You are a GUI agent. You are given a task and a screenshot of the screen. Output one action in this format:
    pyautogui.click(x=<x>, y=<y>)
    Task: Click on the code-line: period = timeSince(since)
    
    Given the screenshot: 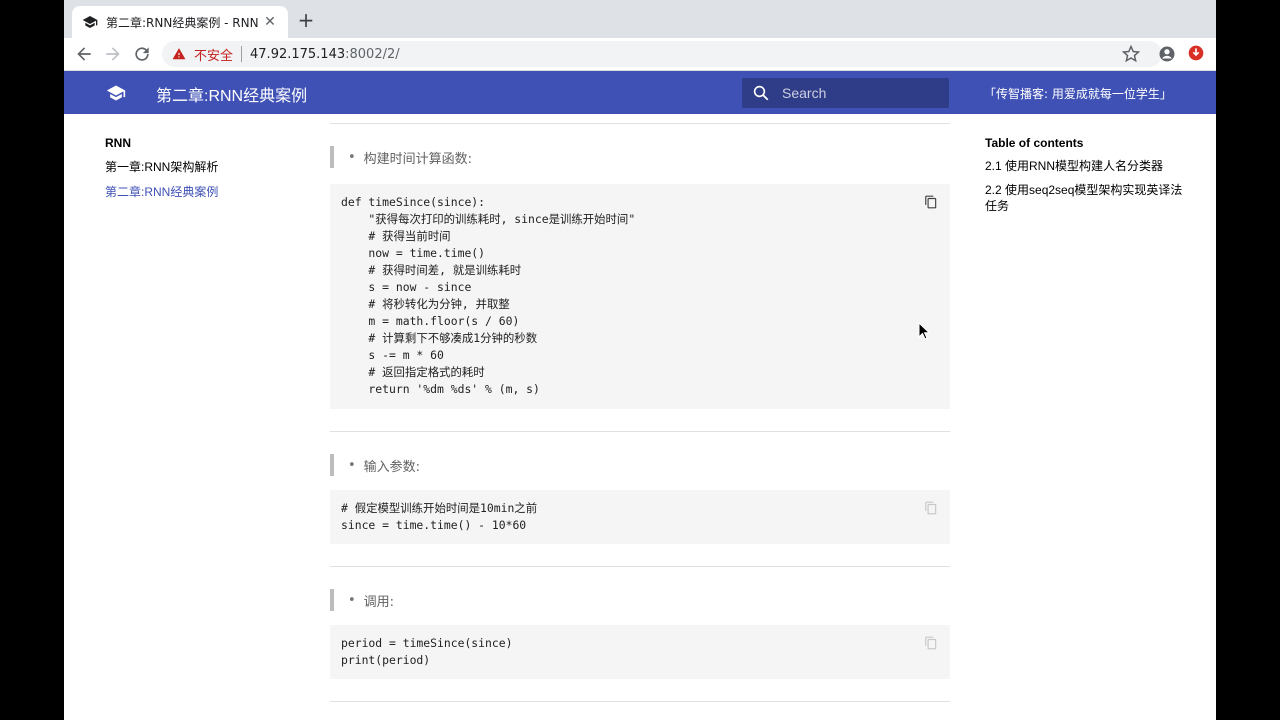 What is the action you would take?
    pyautogui.click(x=427, y=643)
    